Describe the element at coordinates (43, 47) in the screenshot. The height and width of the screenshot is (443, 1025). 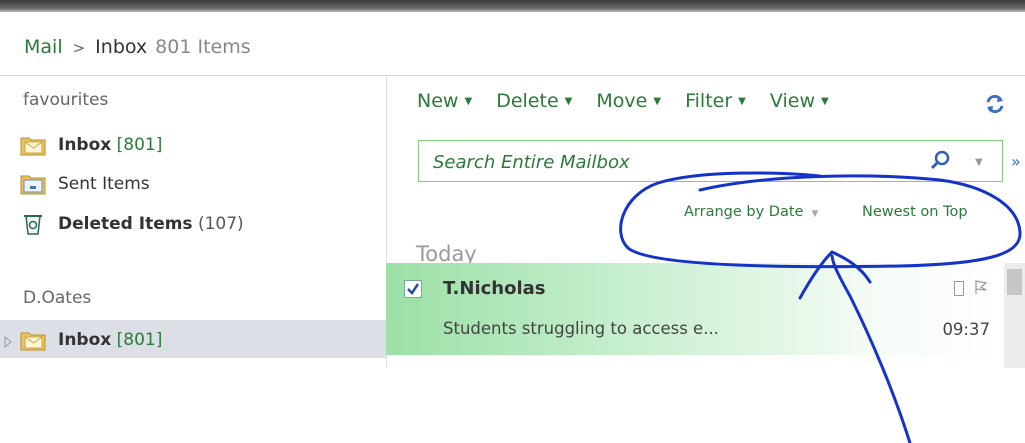
I see `breadcrumb-mail-link: Mail` at that location.